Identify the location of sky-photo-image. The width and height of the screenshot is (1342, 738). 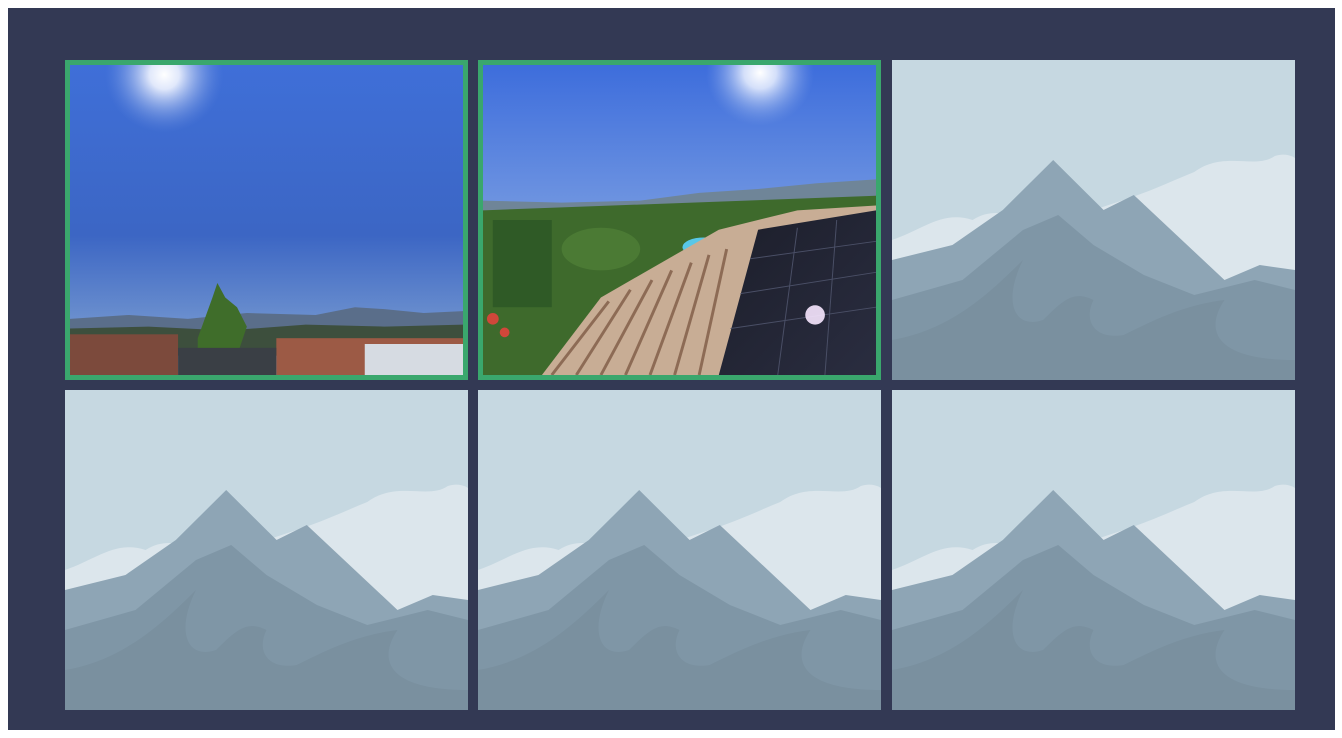
(266, 220).